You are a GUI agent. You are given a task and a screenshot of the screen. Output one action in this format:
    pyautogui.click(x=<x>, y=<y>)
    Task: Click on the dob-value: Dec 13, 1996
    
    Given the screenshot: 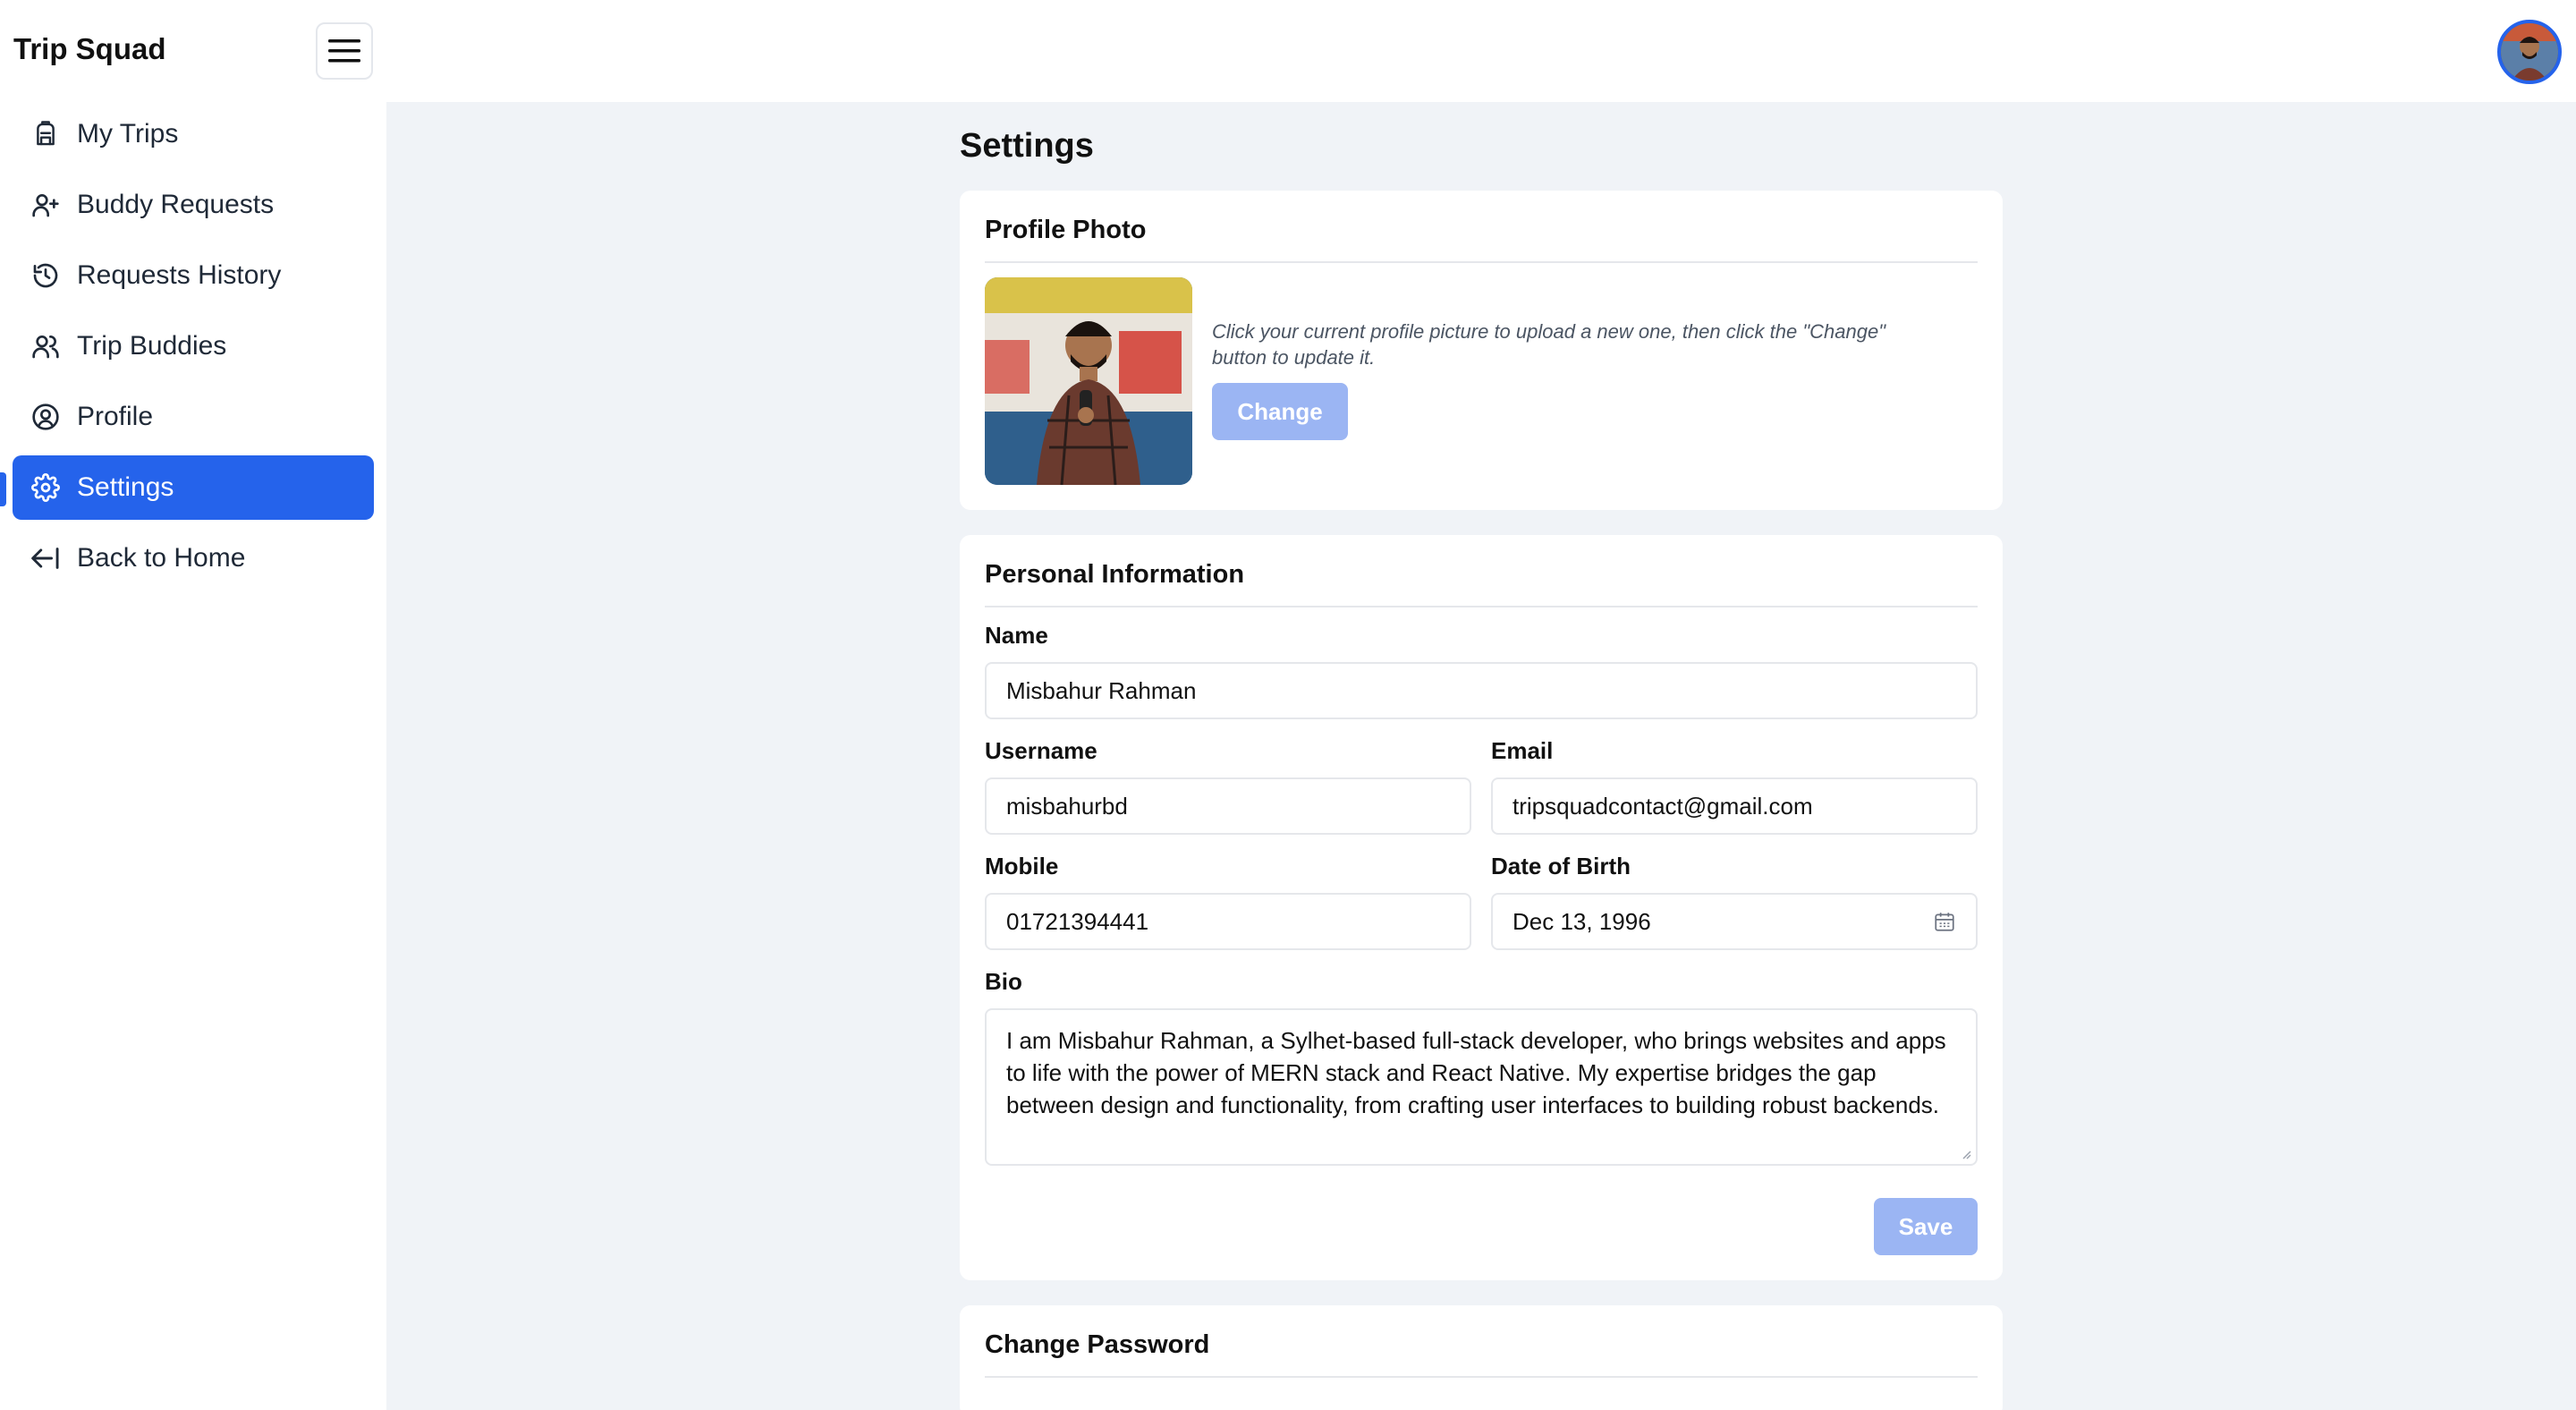 What is the action you would take?
    pyautogui.click(x=1582, y=921)
    